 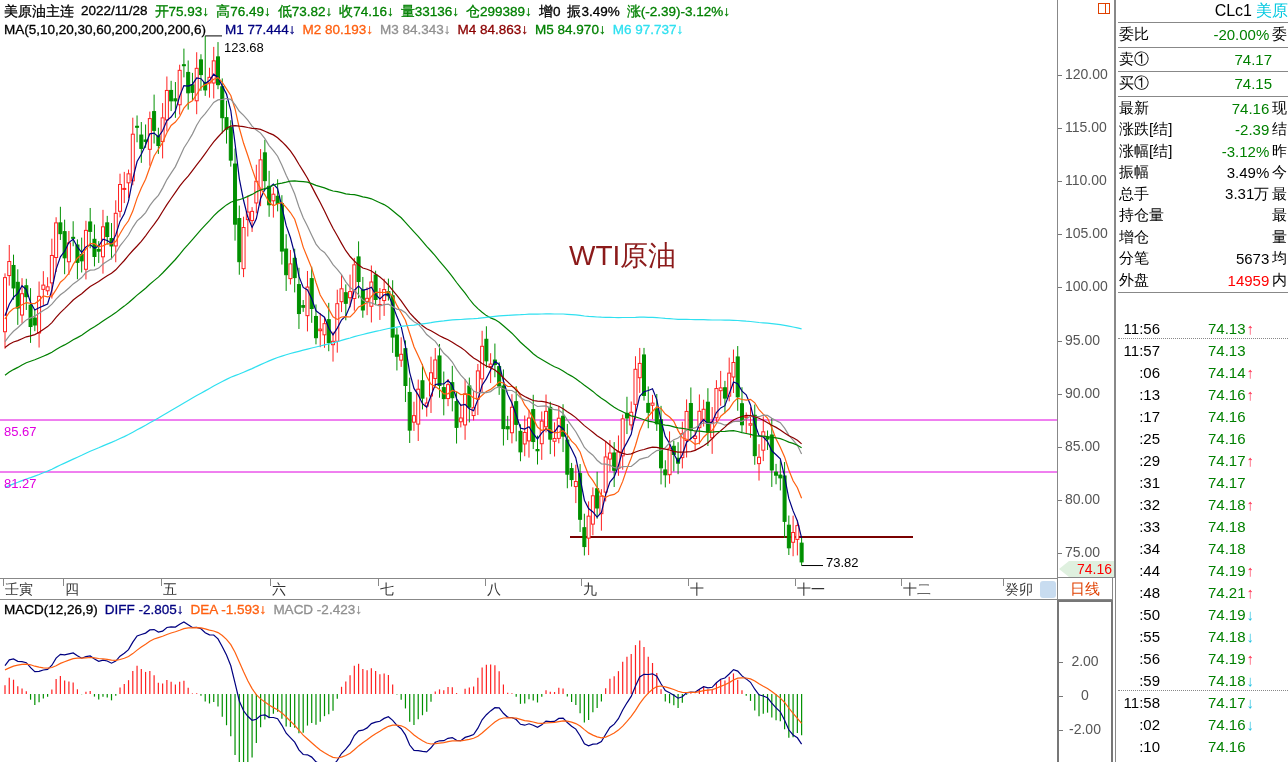 What do you see at coordinates (1252, 59) in the screenshot?
I see `quote-value: 74.17` at bounding box center [1252, 59].